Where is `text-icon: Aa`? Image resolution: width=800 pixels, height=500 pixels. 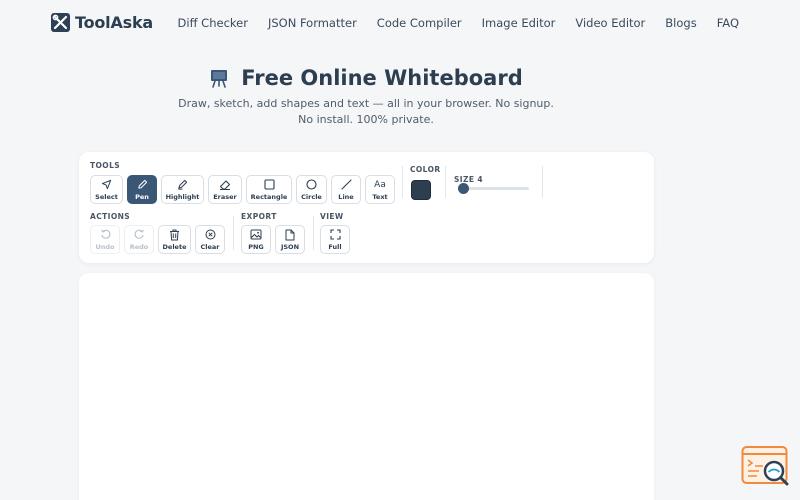
text-icon: Aa is located at coordinates (380, 184).